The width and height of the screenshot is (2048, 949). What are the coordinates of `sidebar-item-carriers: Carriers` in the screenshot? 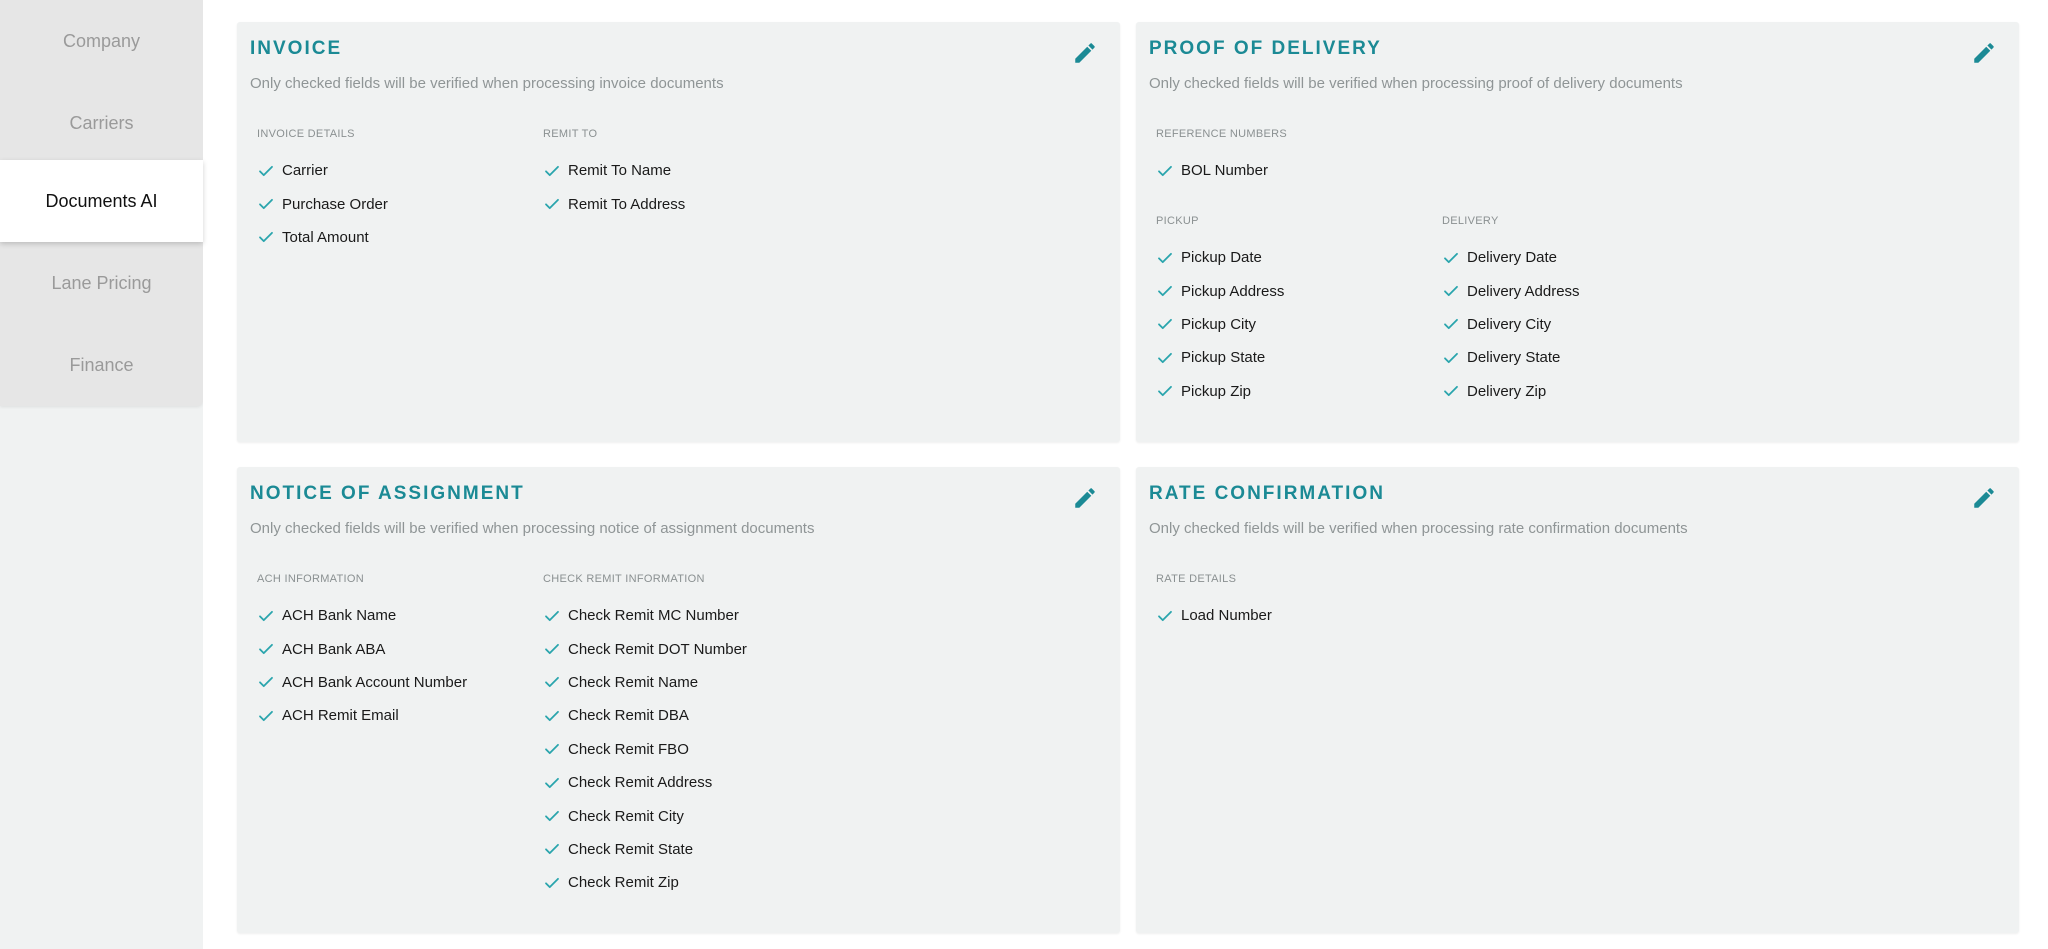 It's located at (101, 123).